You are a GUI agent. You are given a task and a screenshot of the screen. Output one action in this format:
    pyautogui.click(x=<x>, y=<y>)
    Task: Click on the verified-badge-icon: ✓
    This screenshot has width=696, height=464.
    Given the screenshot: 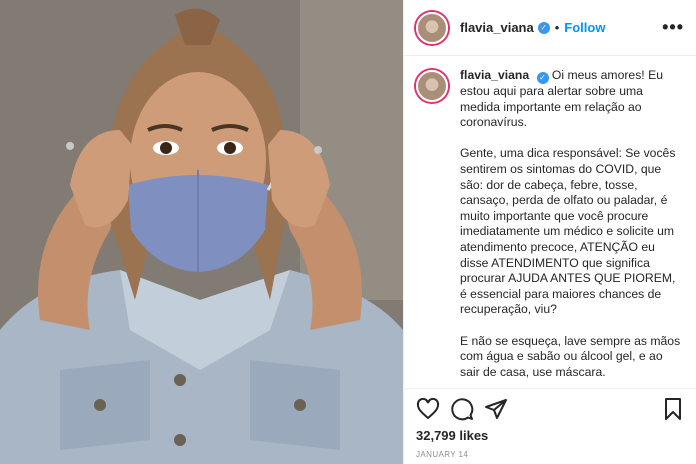 What is the action you would take?
    pyautogui.click(x=543, y=27)
    